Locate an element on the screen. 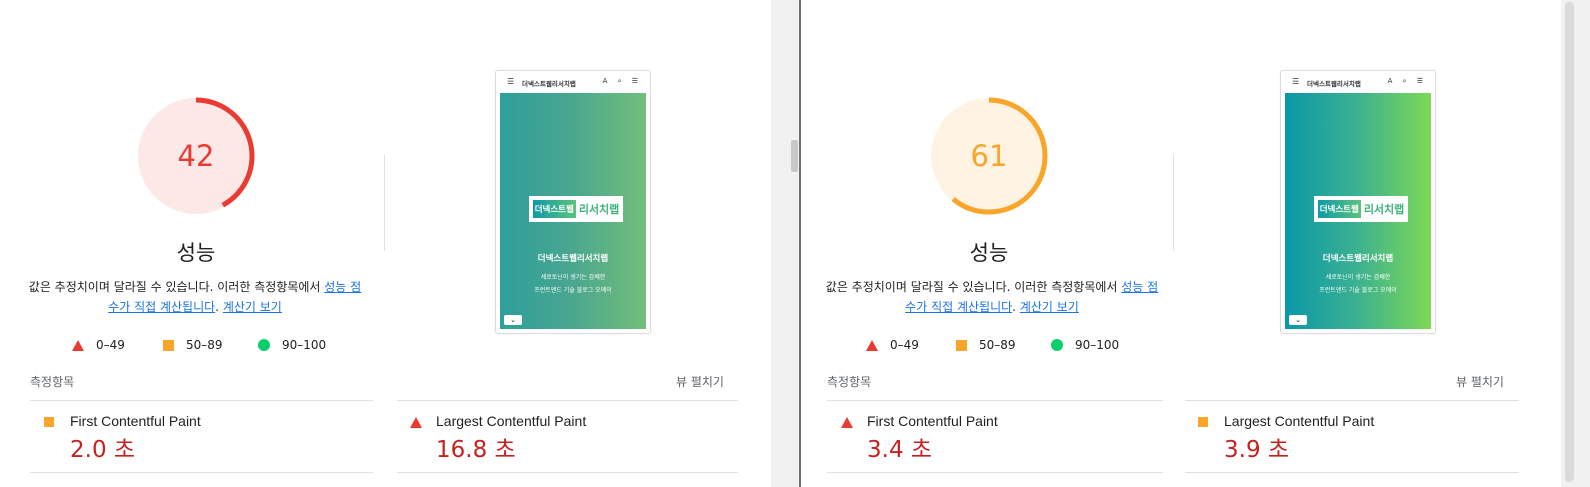 The width and height of the screenshot is (1590, 487). score-value: 61 is located at coordinates (989, 156).